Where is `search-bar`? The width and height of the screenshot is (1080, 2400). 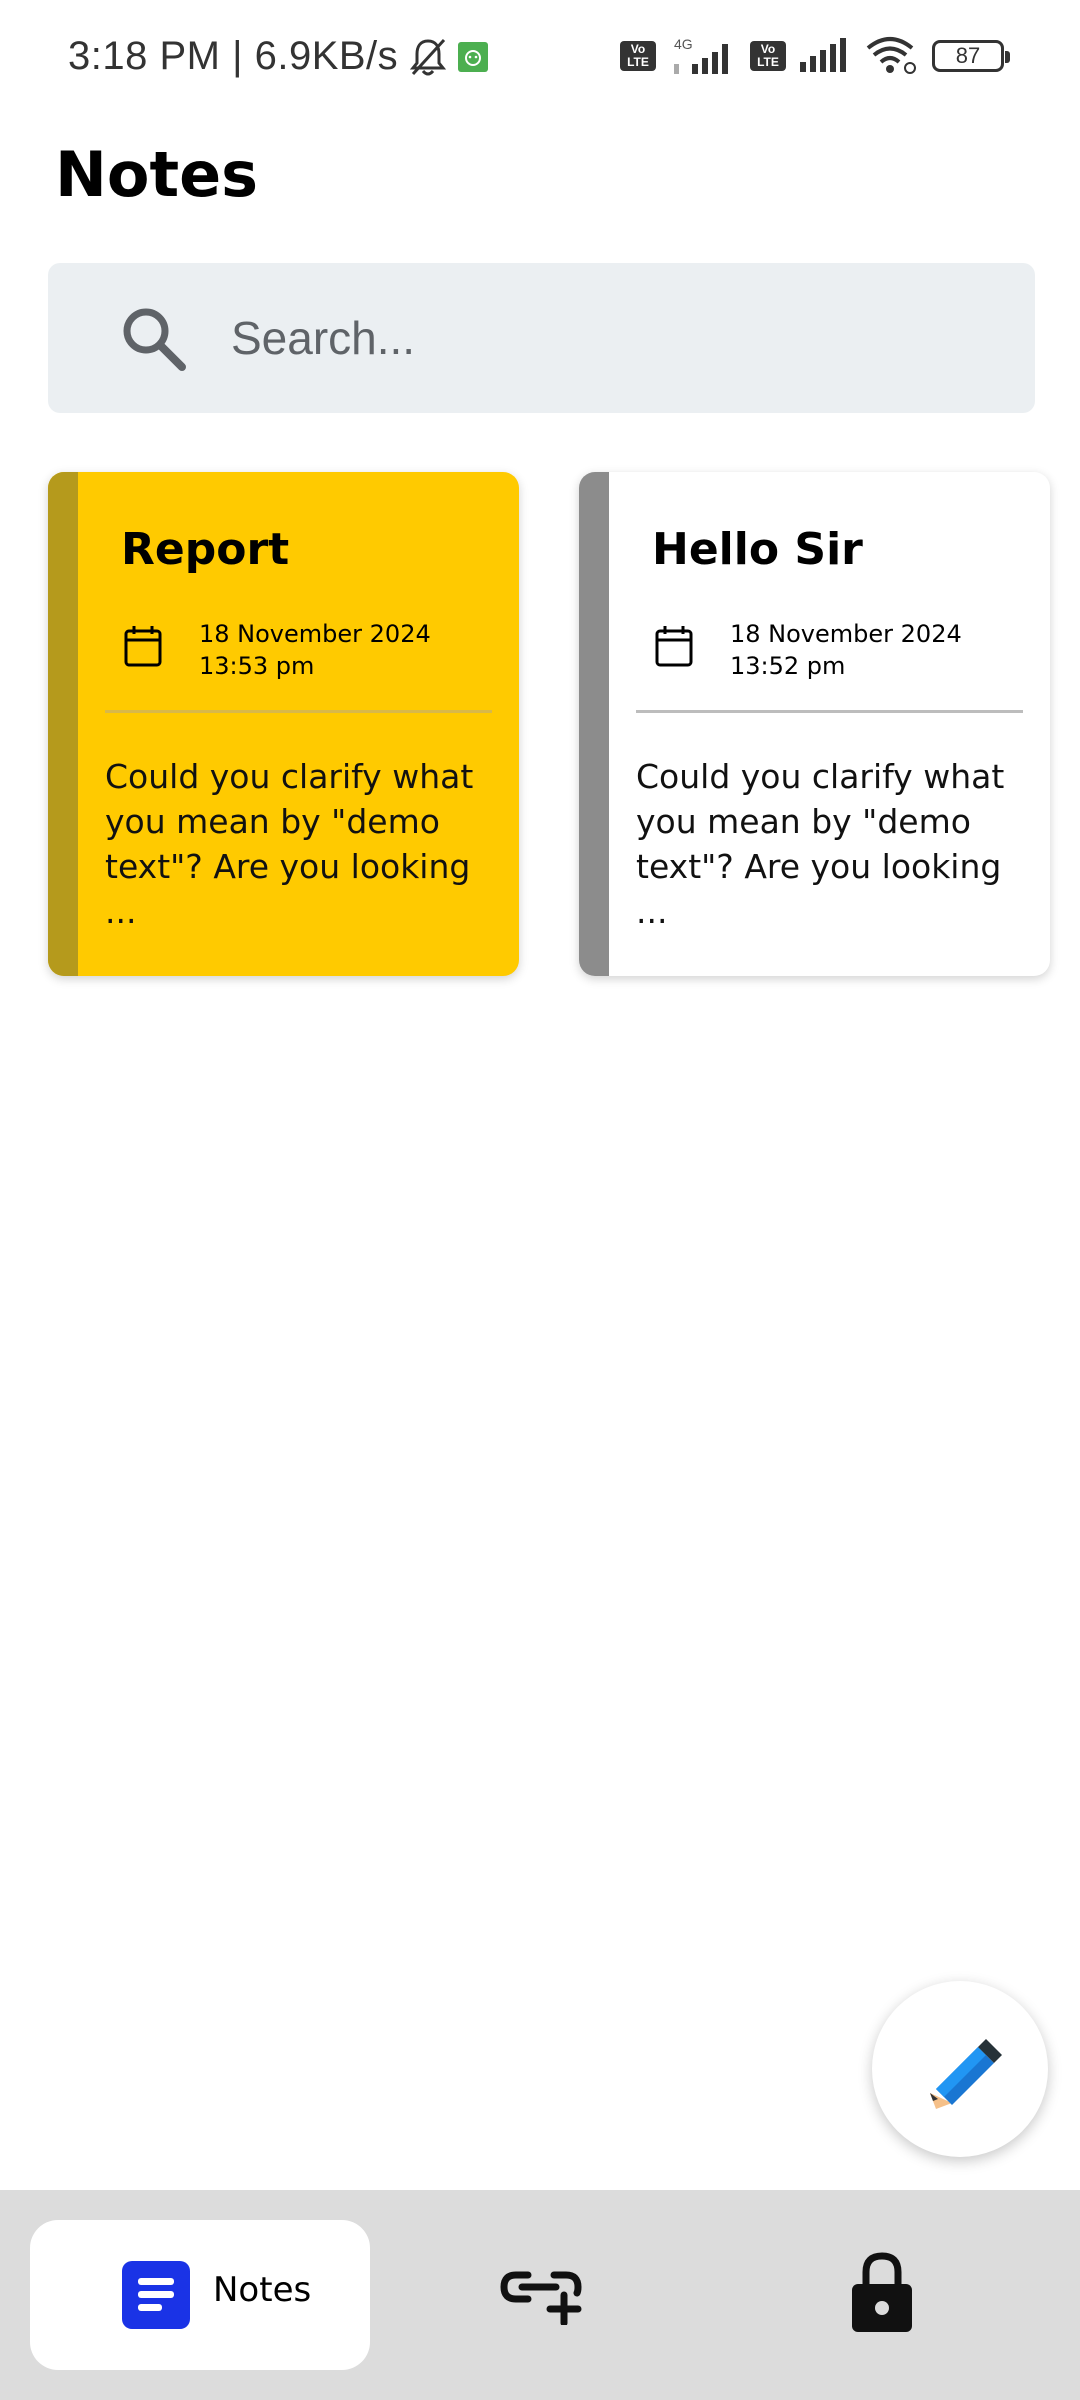 search-bar is located at coordinates (541, 338).